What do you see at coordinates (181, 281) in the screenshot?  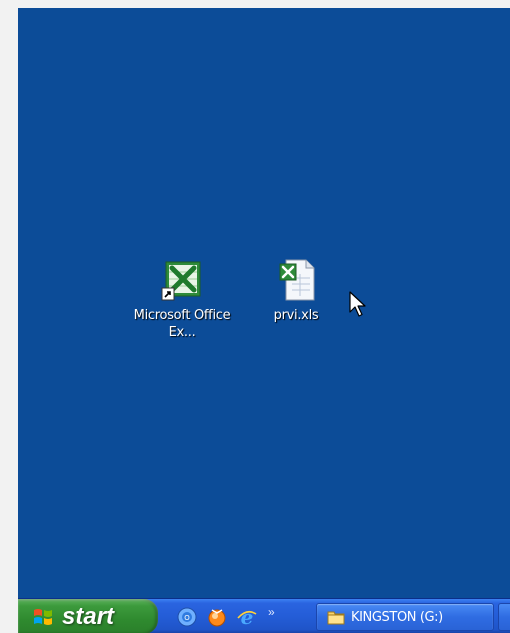 I see `excel-shortcut-icon` at bounding box center [181, 281].